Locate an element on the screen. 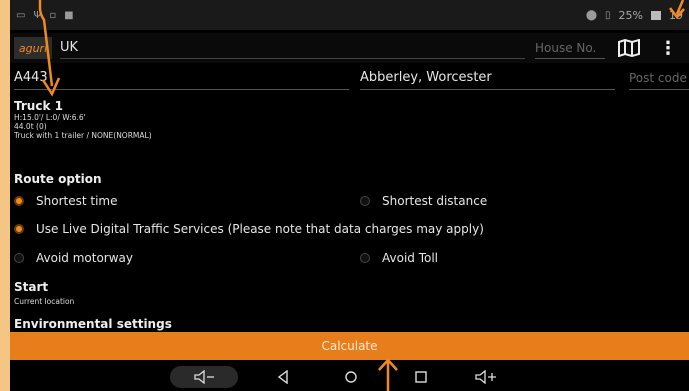  start-title: Start is located at coordinates (31, 287).